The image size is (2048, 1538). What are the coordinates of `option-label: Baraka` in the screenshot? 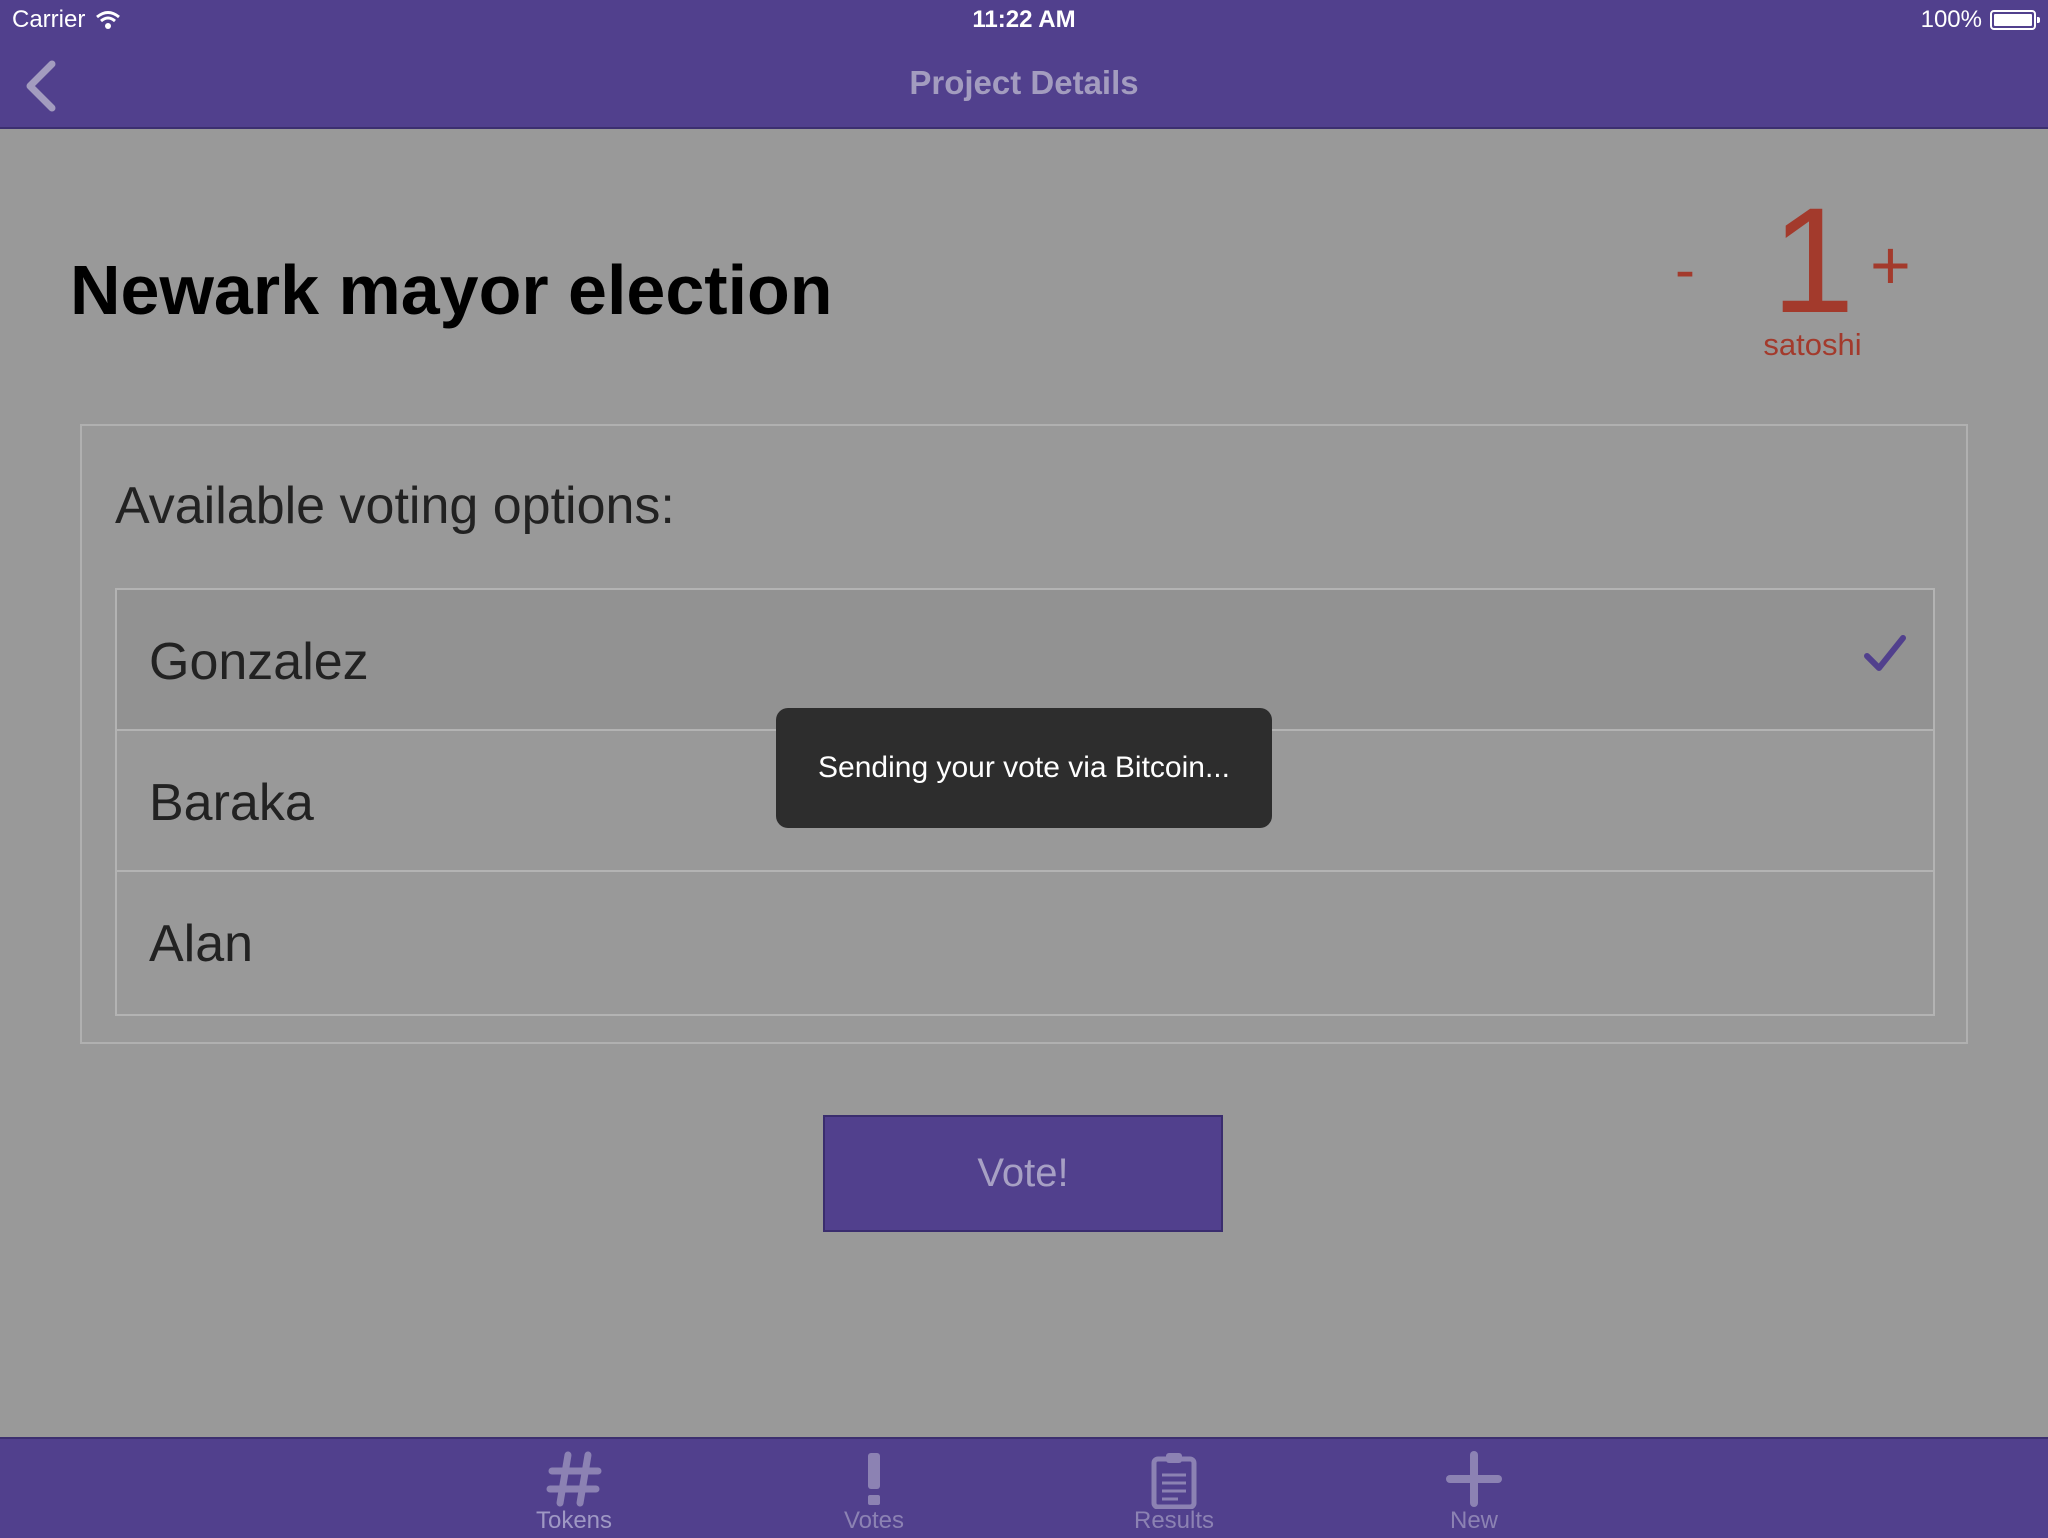 It's located at (231, 803).